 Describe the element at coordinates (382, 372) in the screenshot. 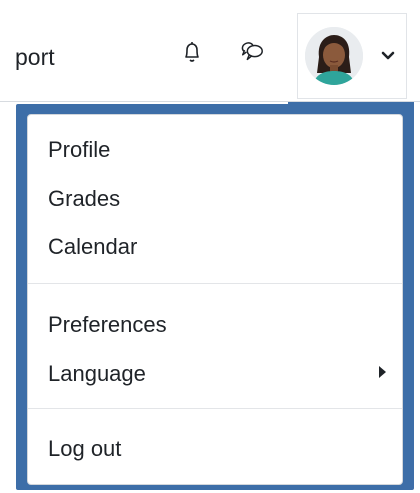

I see `caret-right-icon` at that location.